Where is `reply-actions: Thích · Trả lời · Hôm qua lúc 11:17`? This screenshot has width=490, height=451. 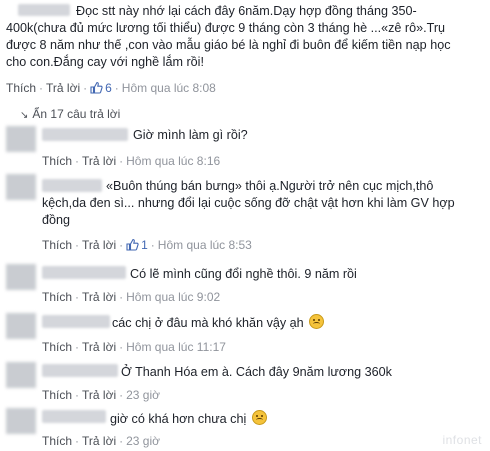 reply-actions: Thích · Trả lời · Hôm qua lúc 11:17 is located at coordinates (134, 347).